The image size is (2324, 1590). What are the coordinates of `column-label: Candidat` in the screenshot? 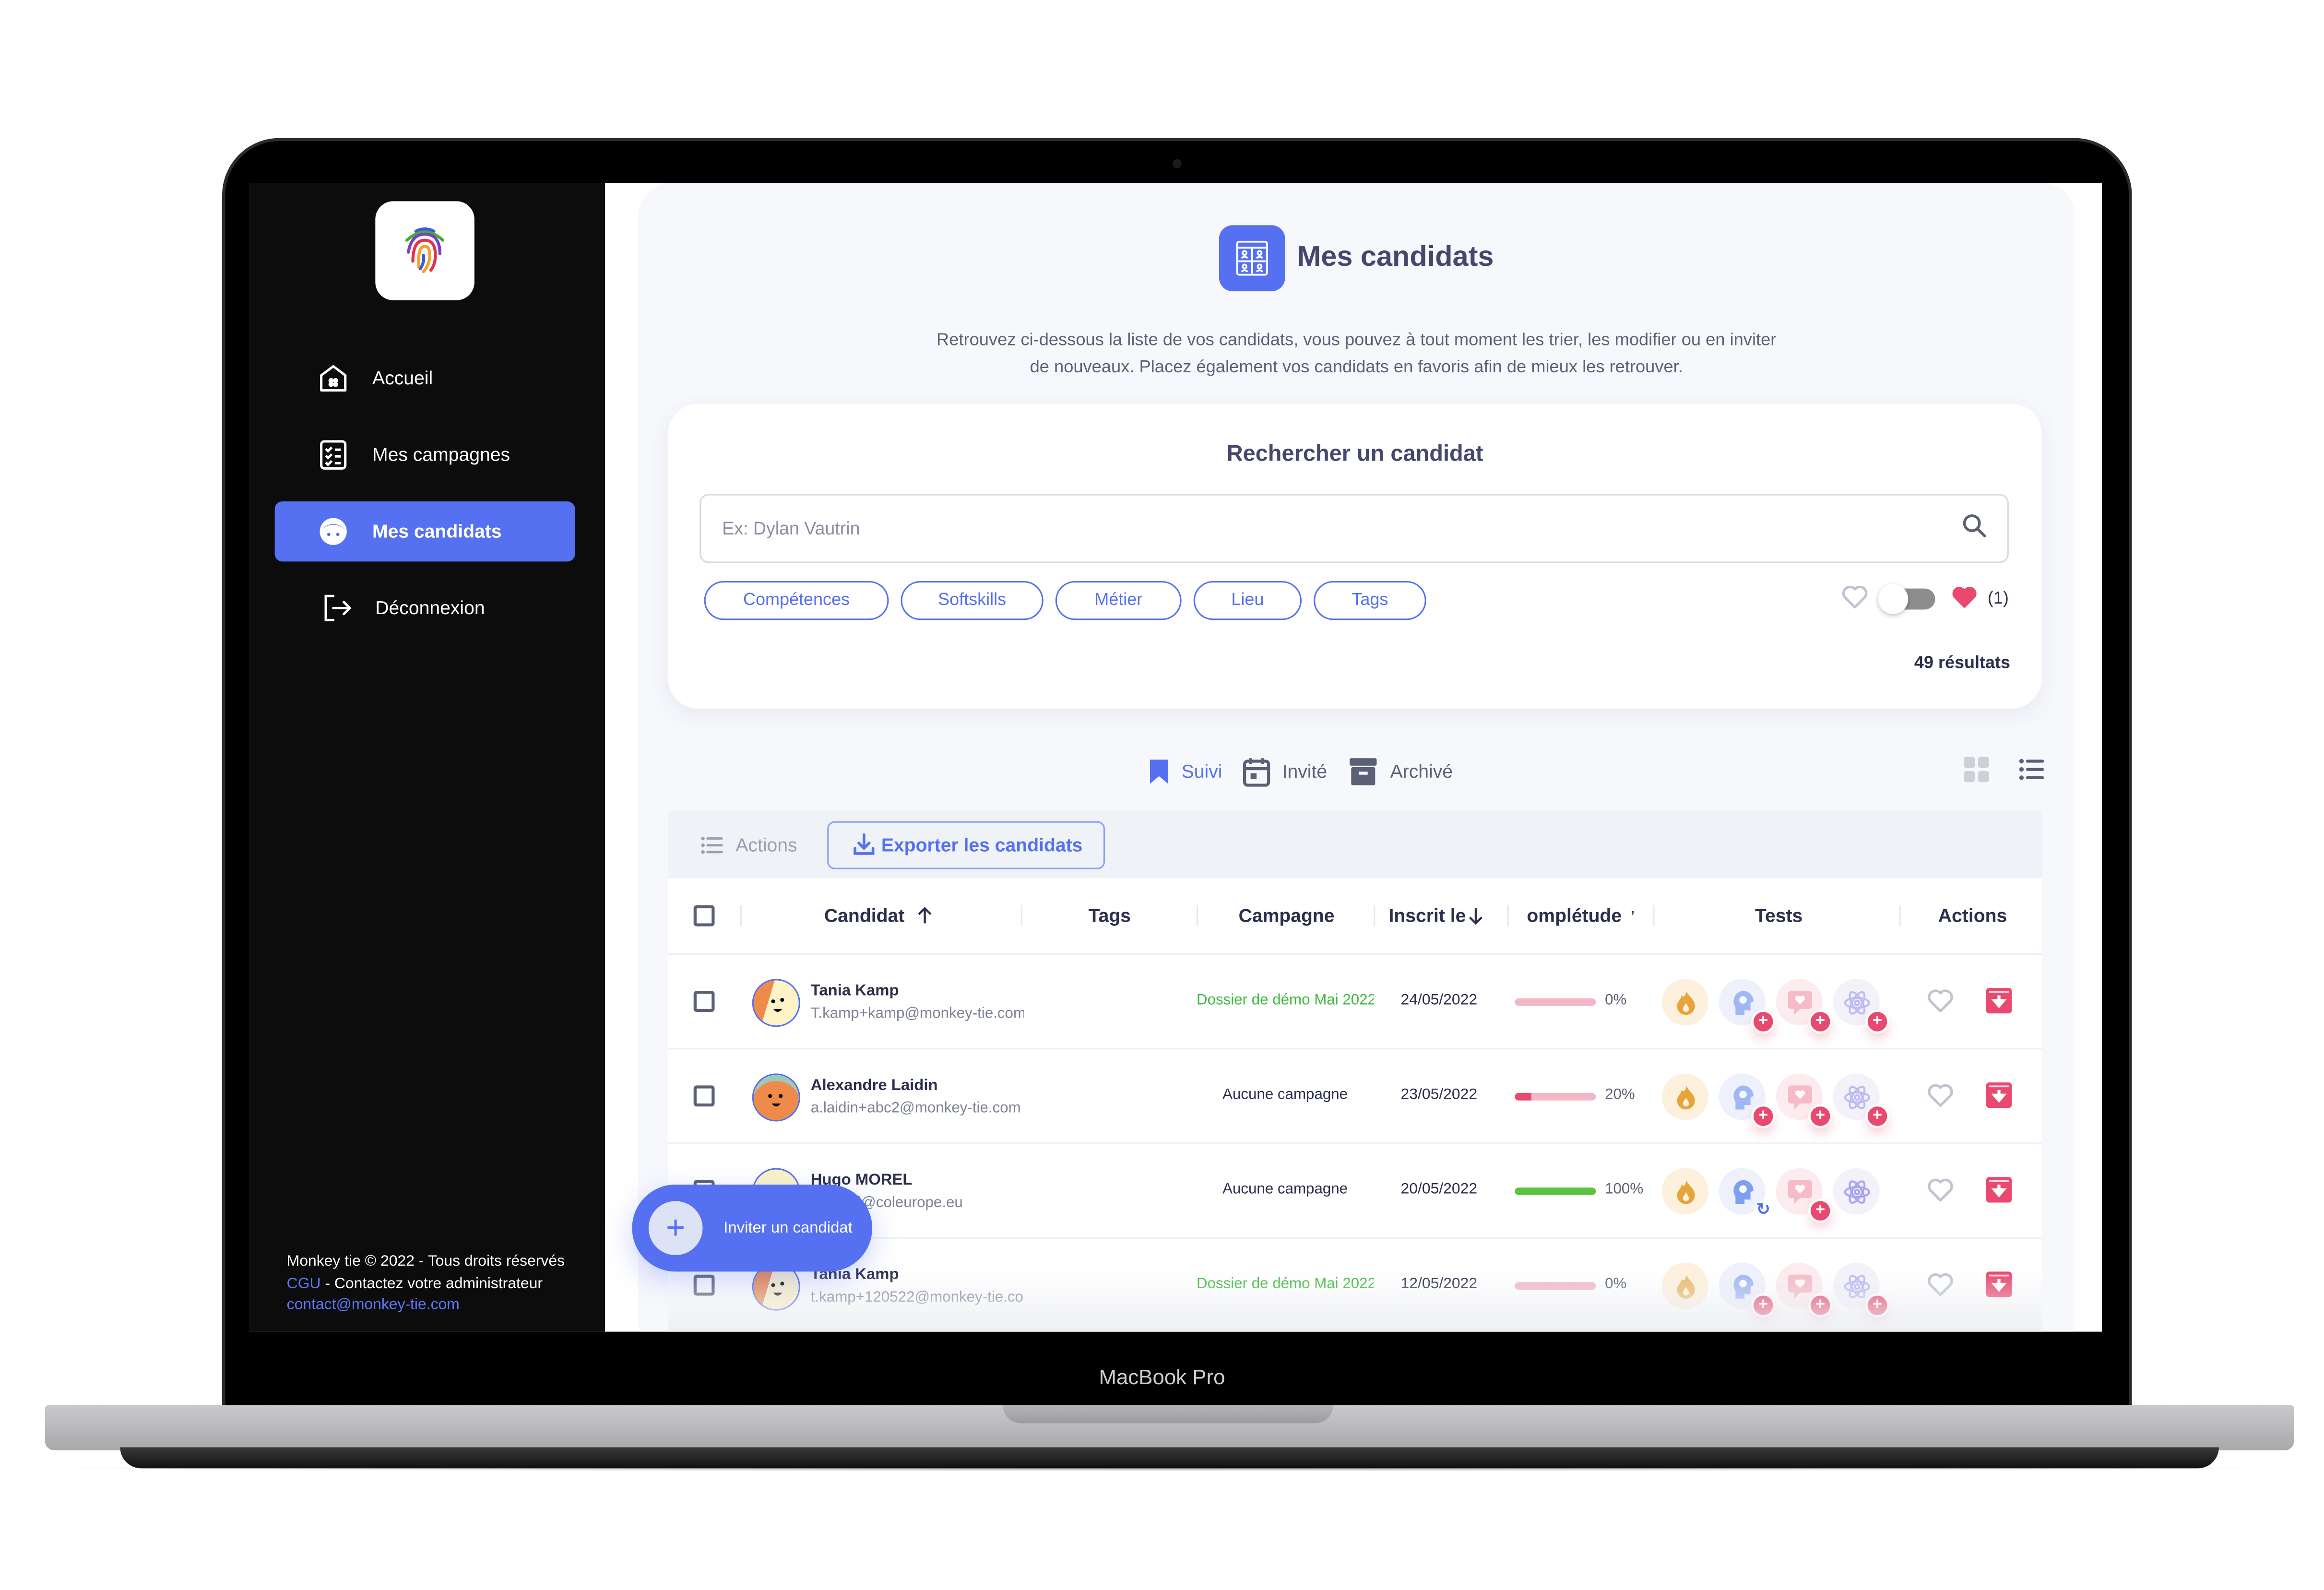 It's located at (865, 915).